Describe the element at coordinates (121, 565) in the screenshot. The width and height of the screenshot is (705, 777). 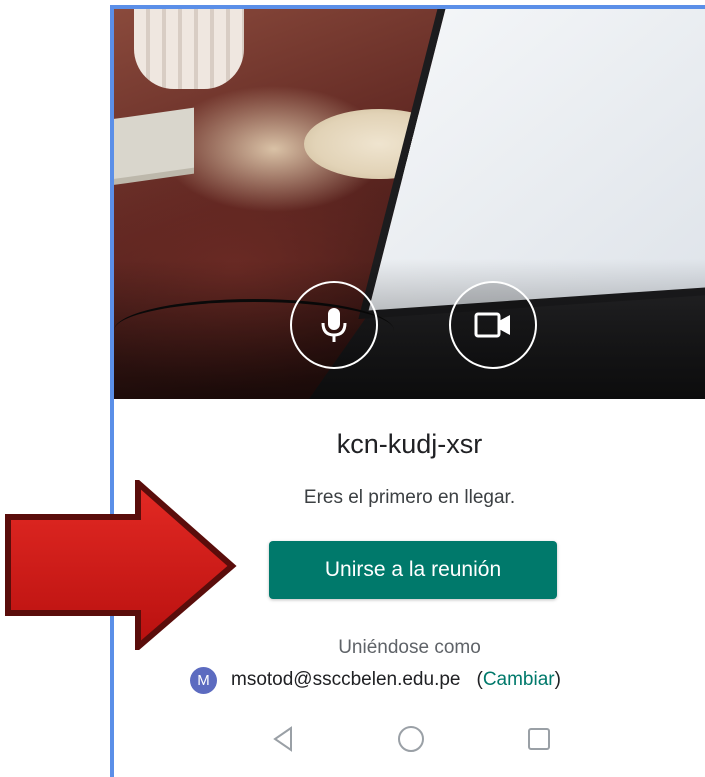
I see `red-arrow-annotation` at that location.